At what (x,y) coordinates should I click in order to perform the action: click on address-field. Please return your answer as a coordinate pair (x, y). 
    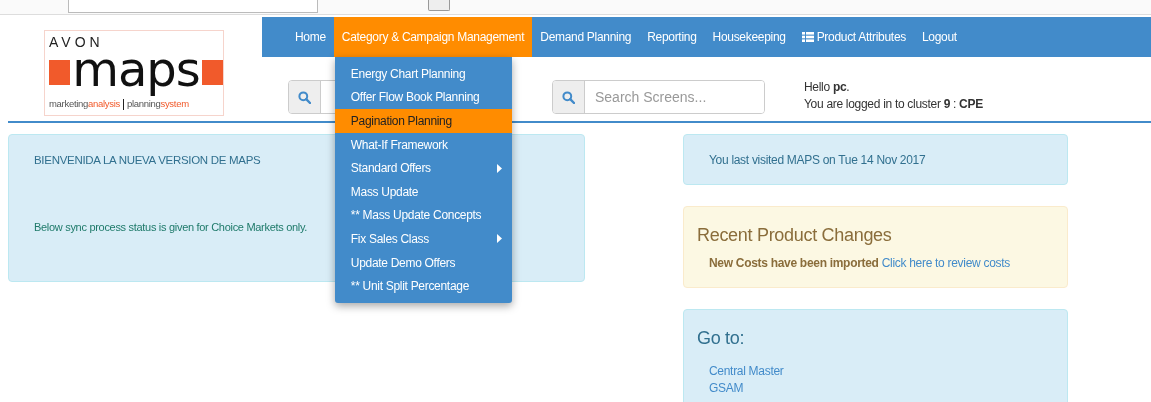
    Looking at the image, I should click on (193, 6).